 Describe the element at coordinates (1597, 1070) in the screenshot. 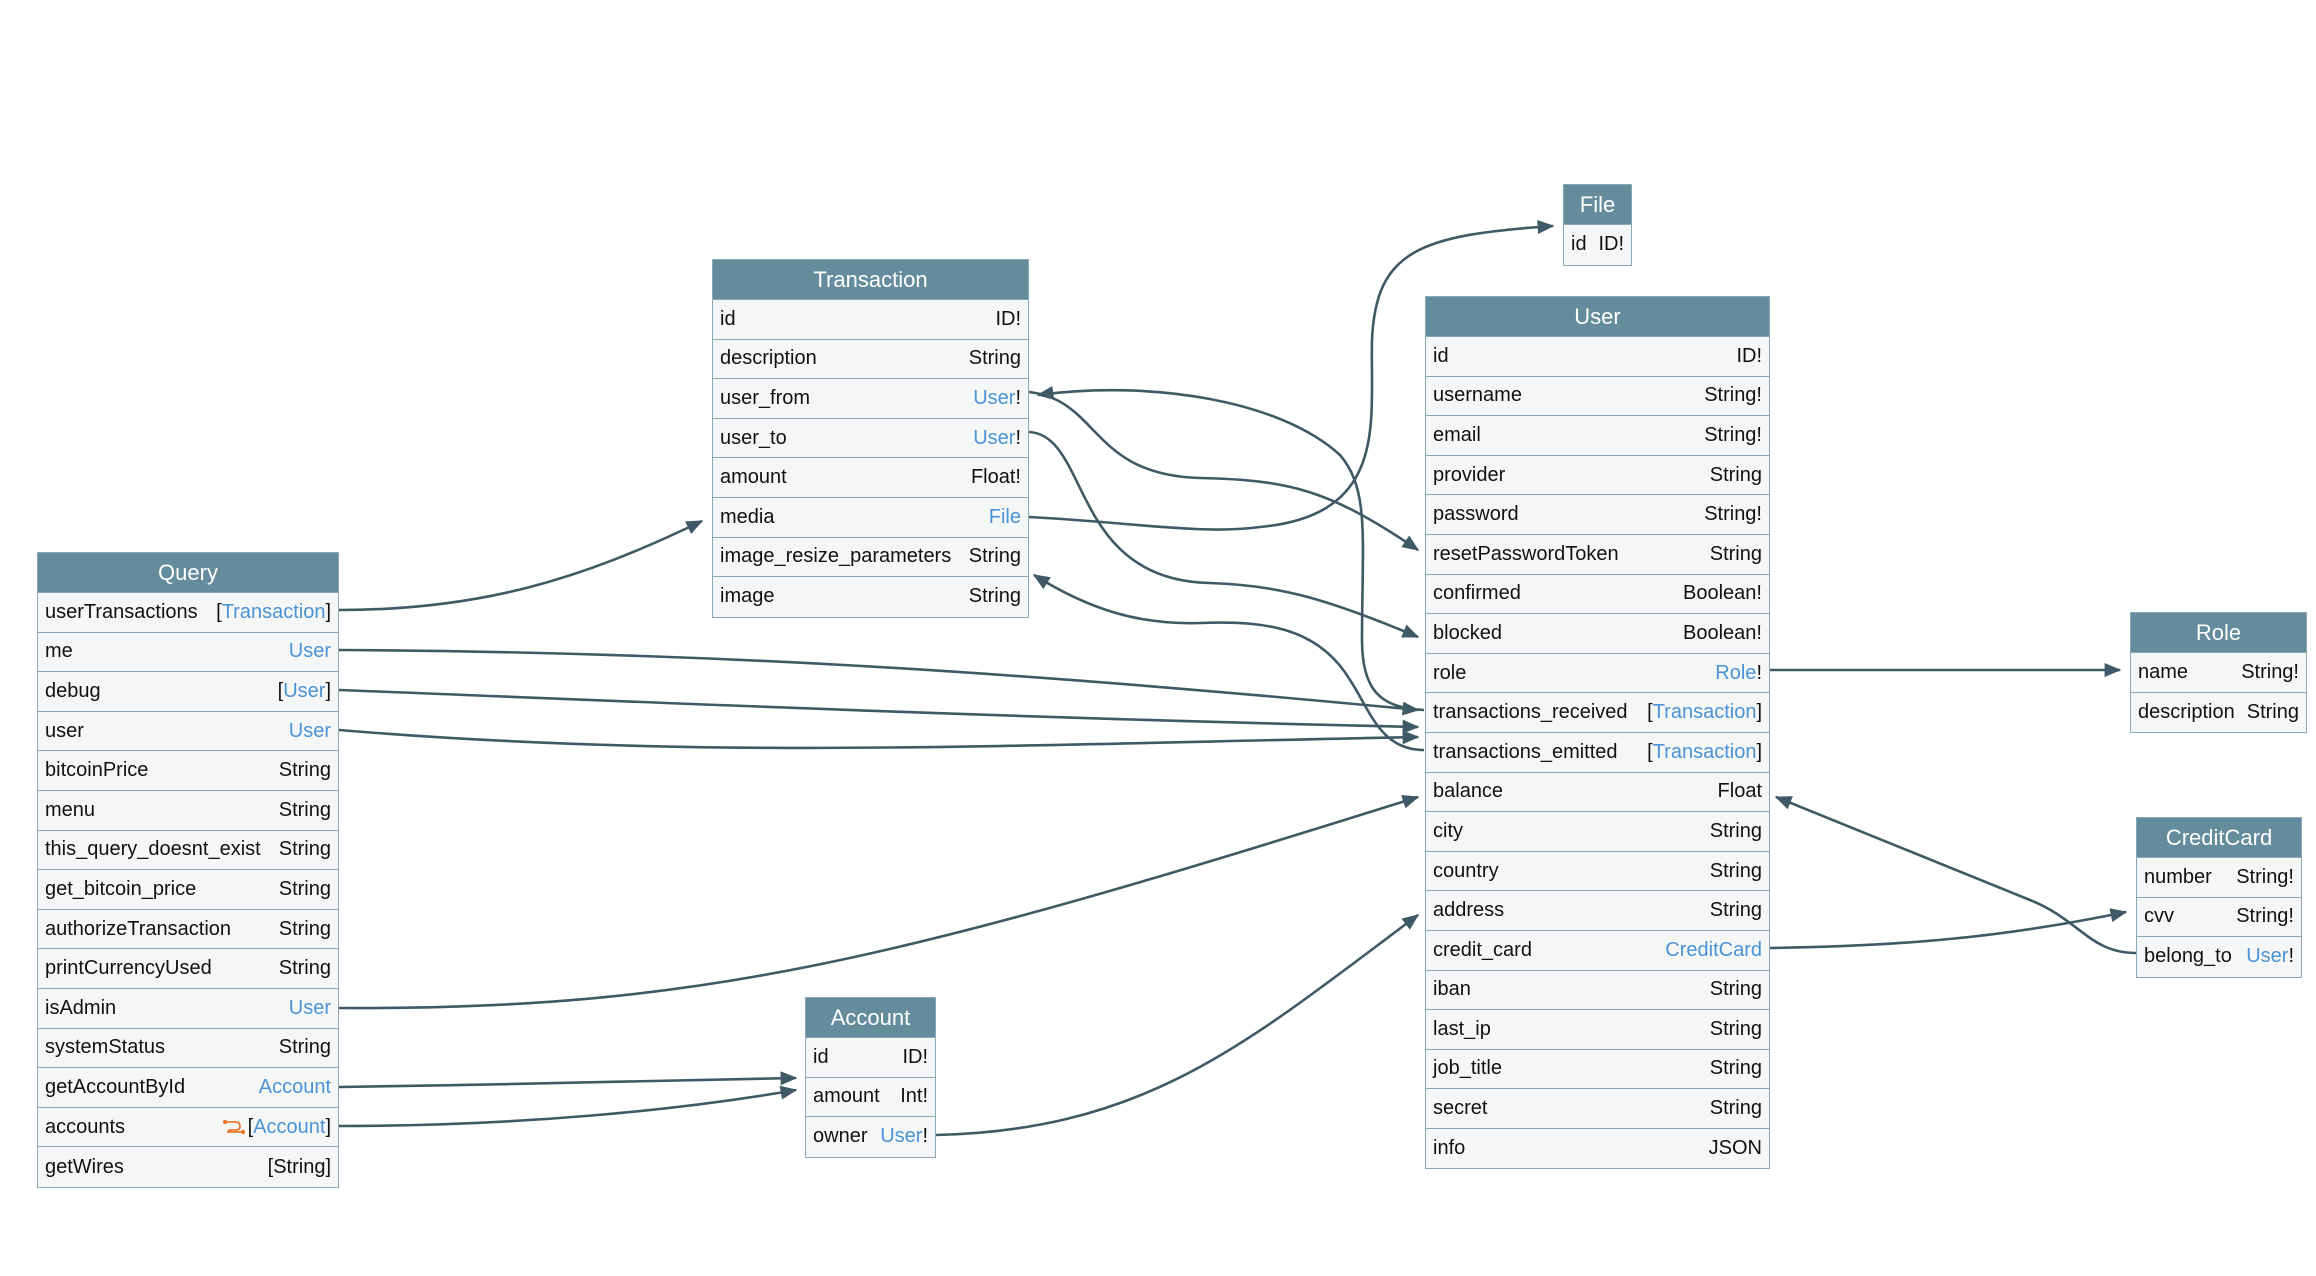

I see `field-row-job-title: job_title String` at that location.